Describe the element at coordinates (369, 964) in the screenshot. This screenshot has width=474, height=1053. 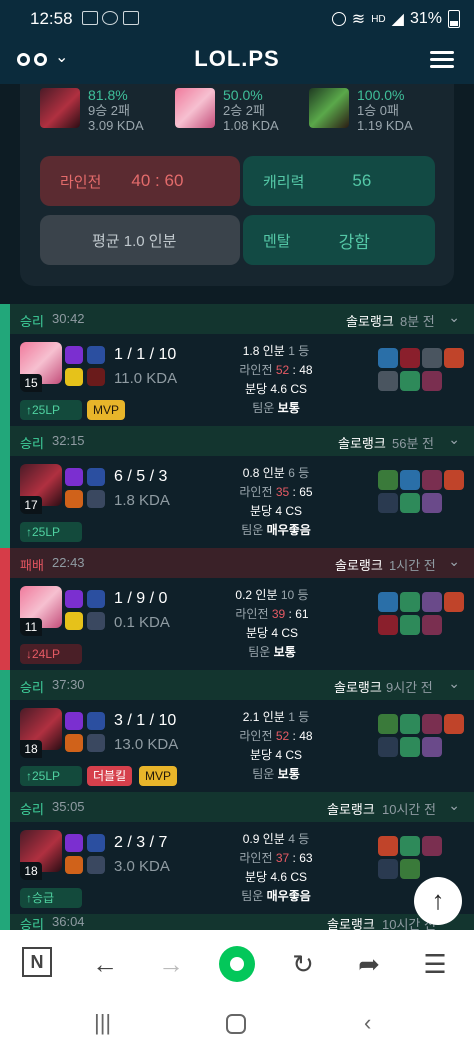
I see `share-icon: ➦` at that location.